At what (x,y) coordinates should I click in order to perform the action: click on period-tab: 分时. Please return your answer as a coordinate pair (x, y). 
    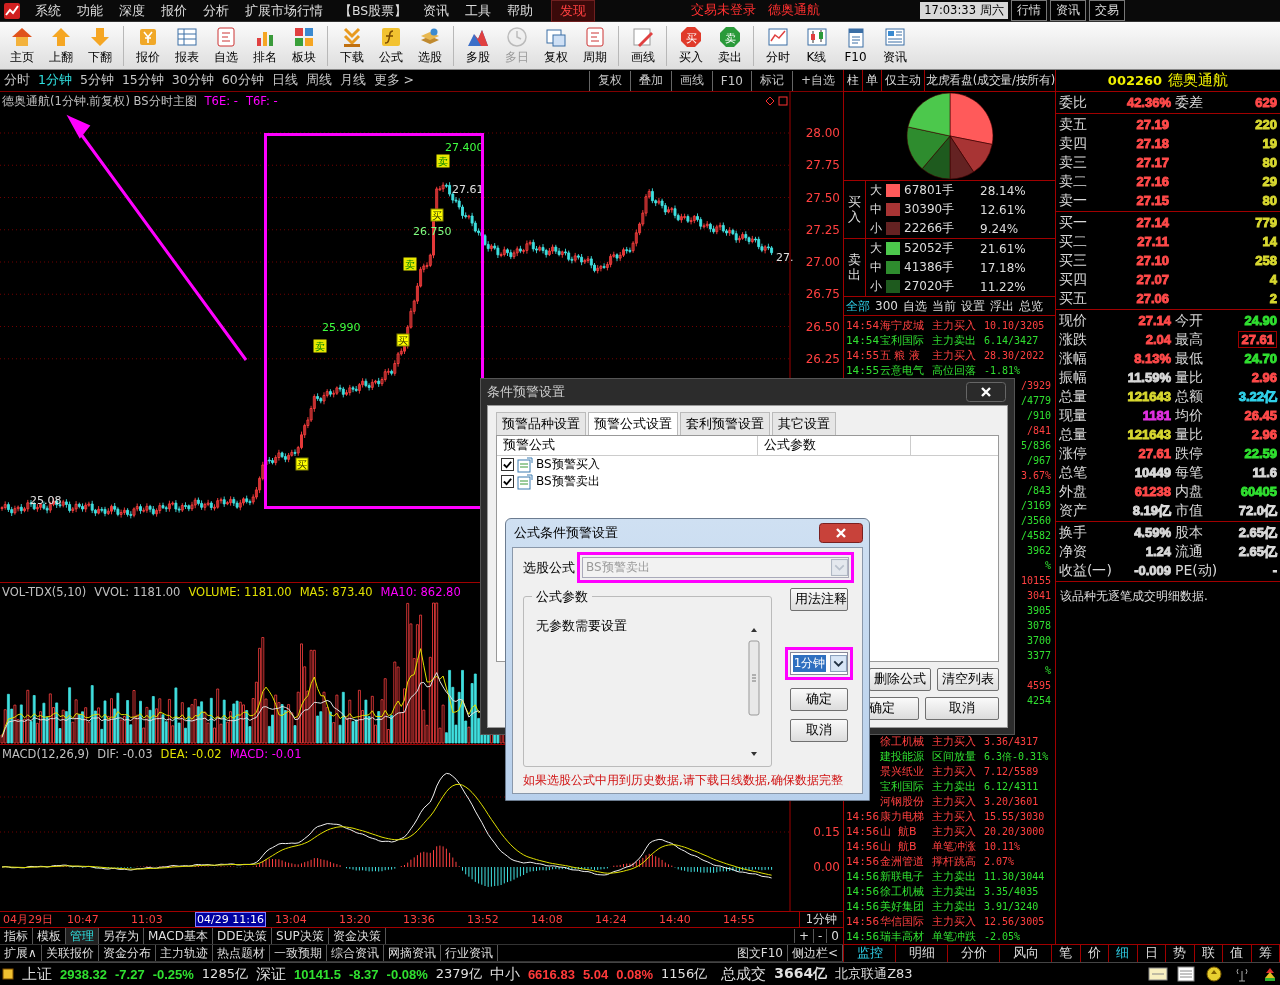
    Looking at the image, I should click on (17, 80).